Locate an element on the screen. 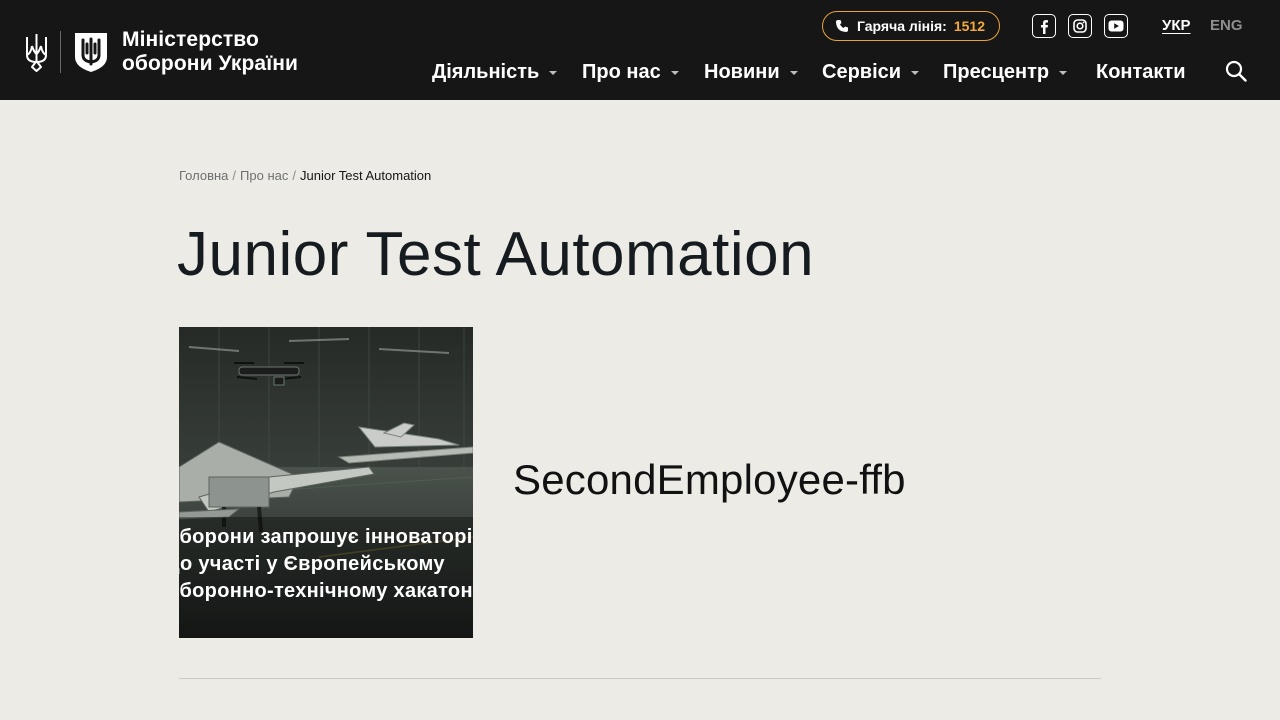 The width and height of the screenshot is (1280, 720). nav-services: Сервіси is located at coordinates (871, 72).